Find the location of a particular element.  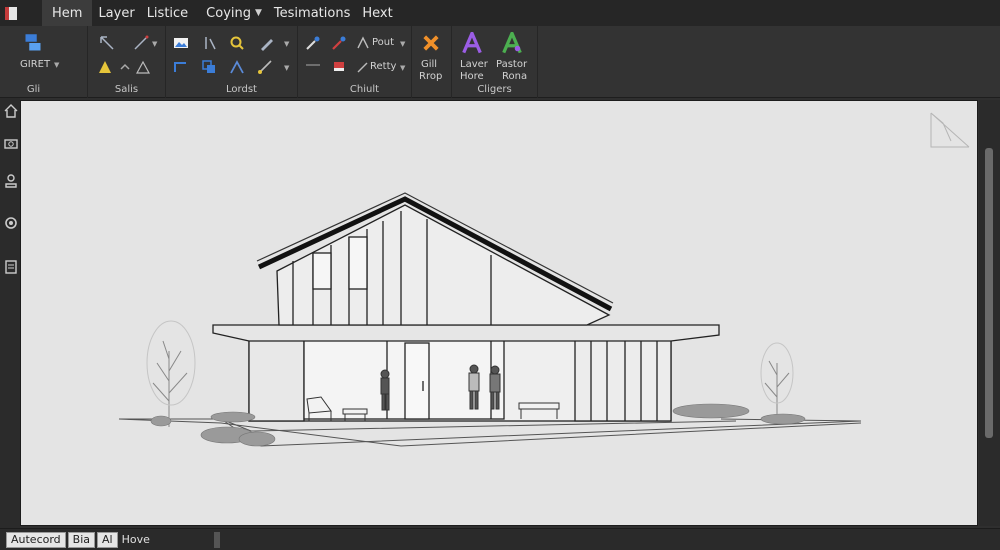

retty-label: Retty is located at coordinates (383, 66).